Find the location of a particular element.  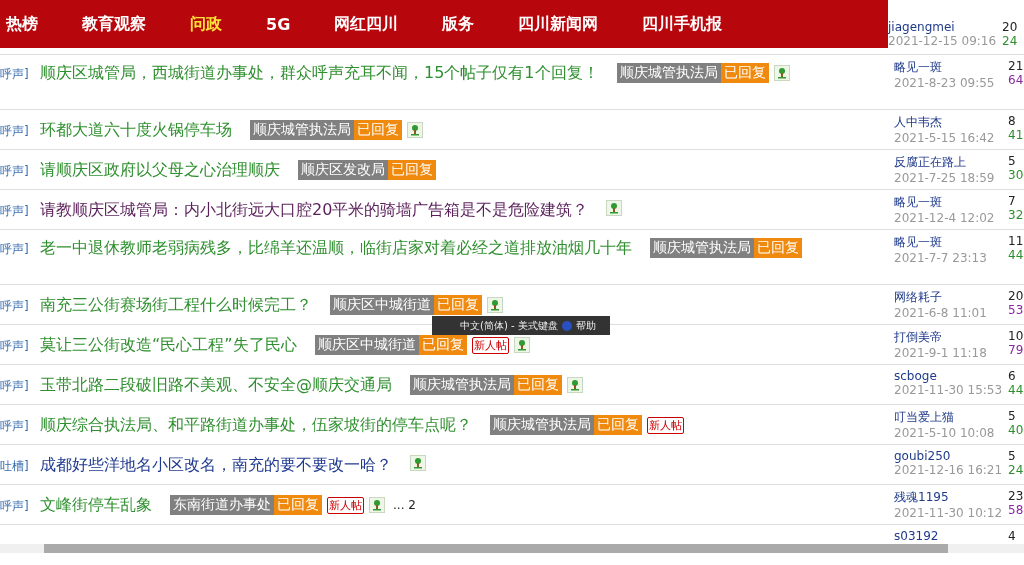

thread-title: 莫让三公街改造“民心工程”失了民心 is located at coordinates (168, 345).